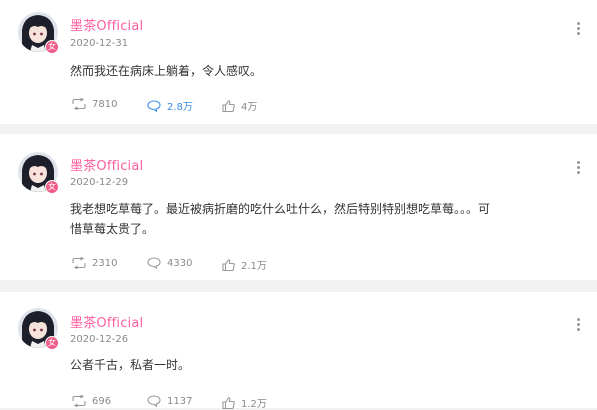 The height and width of the screenshot is (410, 597). What do you see at coordinates (102, 401) in the screenshot?
I see `repost-count: 696` at bounding box center [102, 401].